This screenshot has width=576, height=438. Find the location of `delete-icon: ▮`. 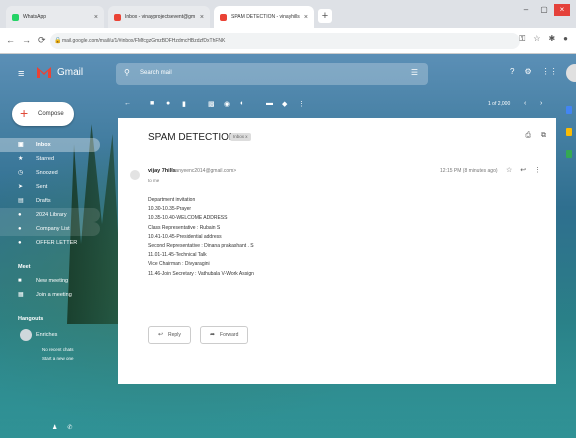

delete-icon: ▮ is located at coordinates (184, 104).